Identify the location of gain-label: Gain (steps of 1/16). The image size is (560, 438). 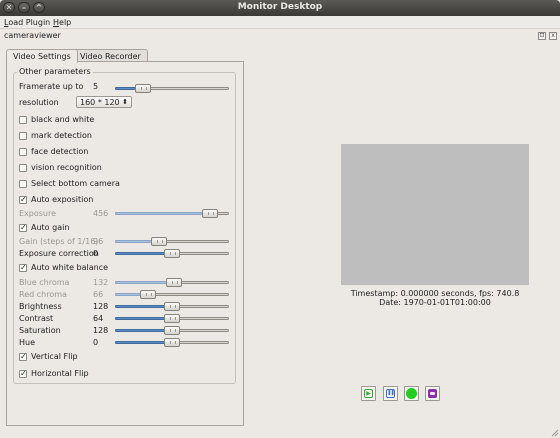
(59, 241).